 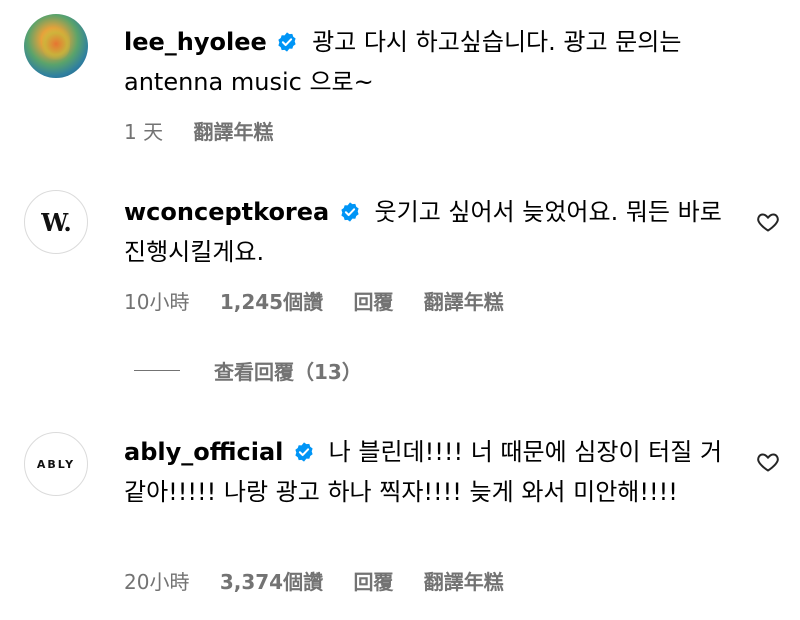 What do you see at coordinates (271, 582) in the screenshot?
I see `like-count: 3,374個讚` at bounding box center [271, 582].